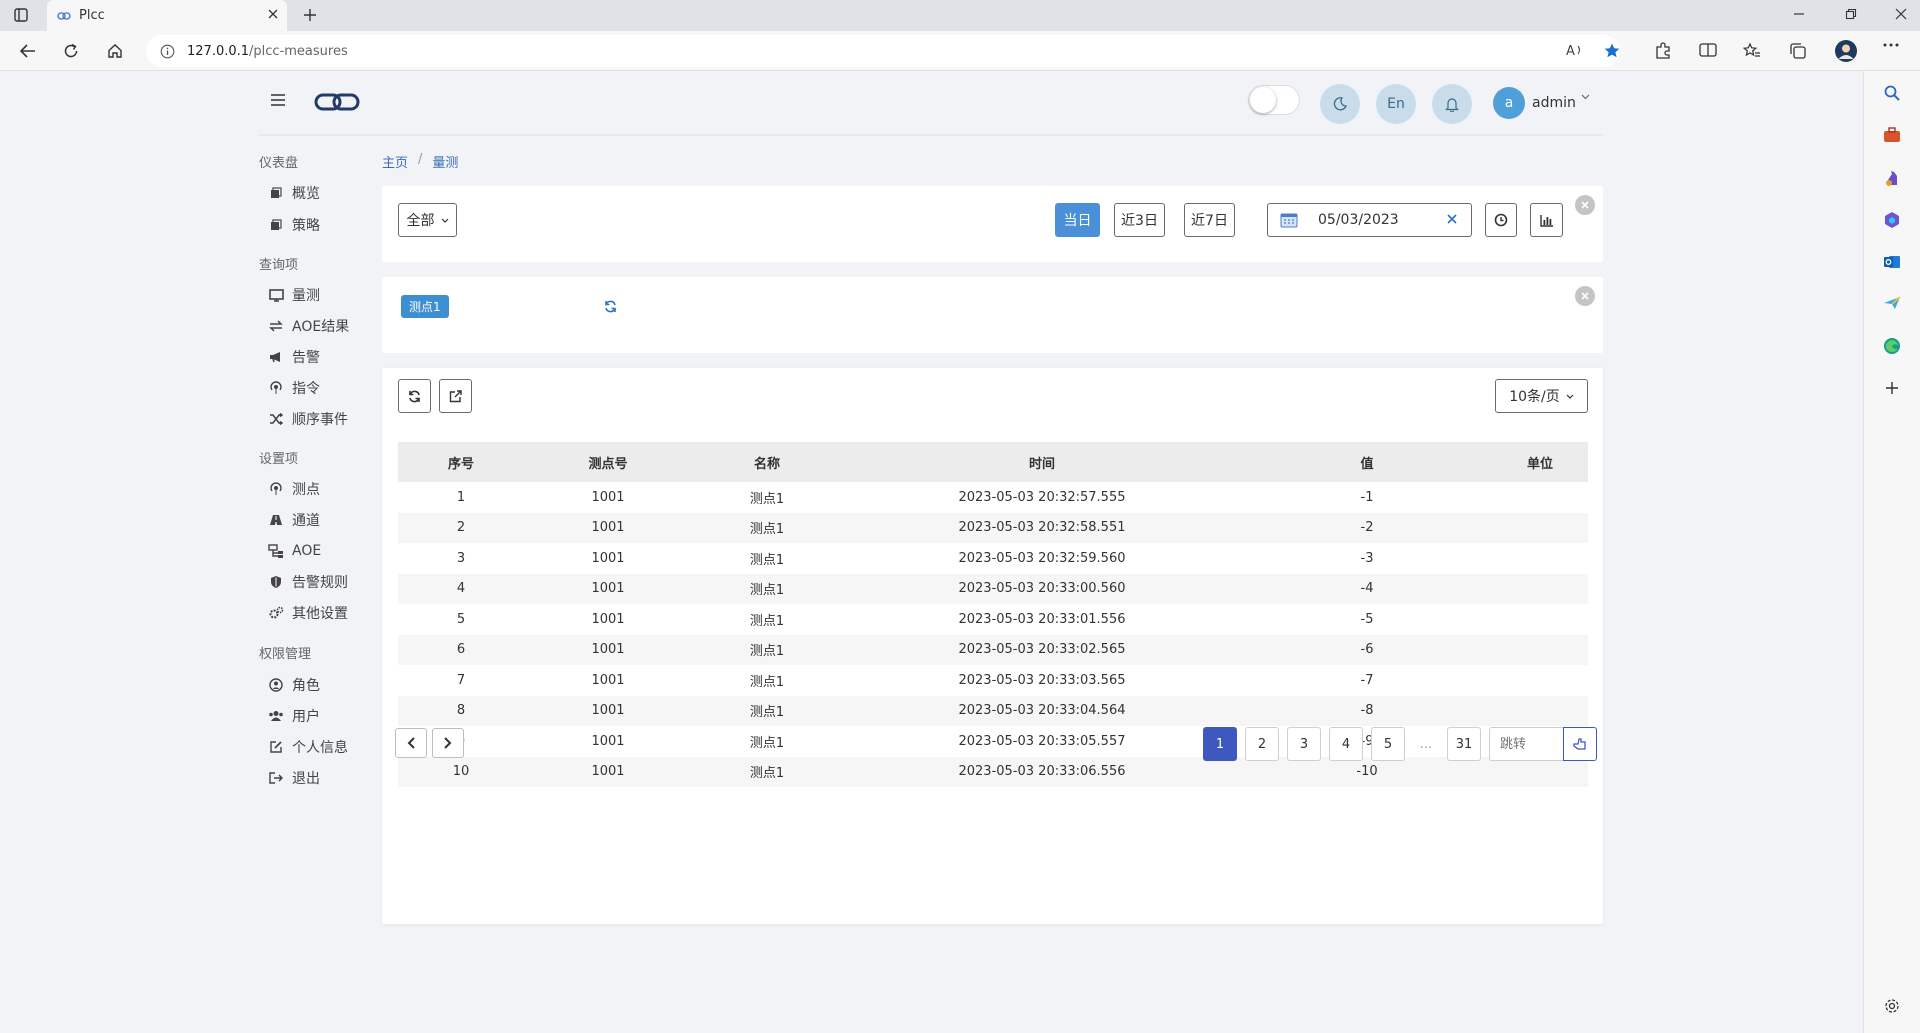 This screenshot has width=1920, height=1033. Describe the element at coordinates (273, 14) in the screenshot. I see `close-tab-icon` at that location.